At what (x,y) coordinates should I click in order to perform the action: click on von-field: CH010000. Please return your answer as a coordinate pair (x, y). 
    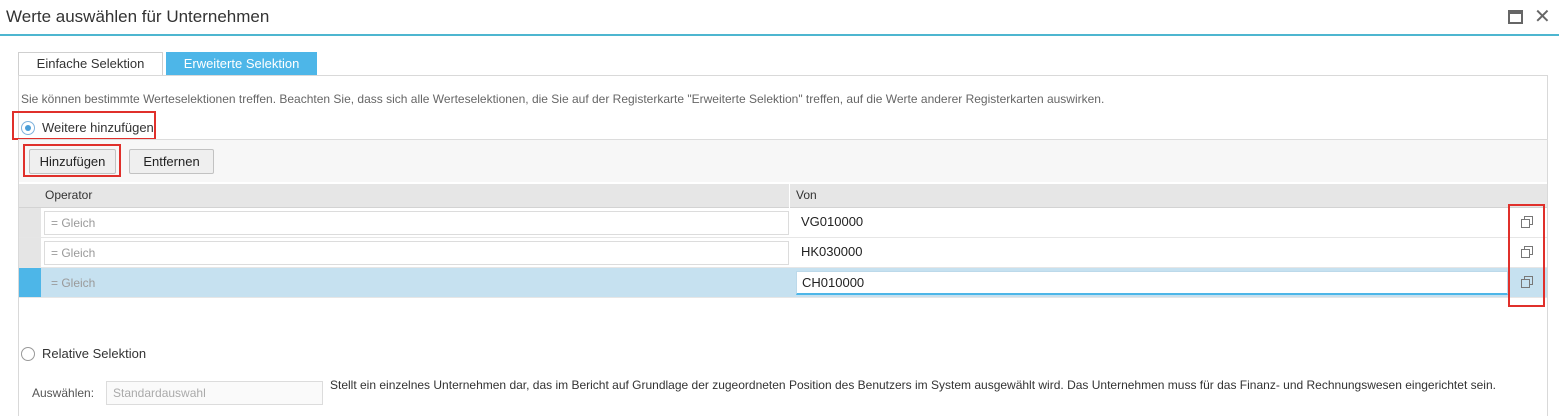
    Looking at the image, I should click on (1152, 283).